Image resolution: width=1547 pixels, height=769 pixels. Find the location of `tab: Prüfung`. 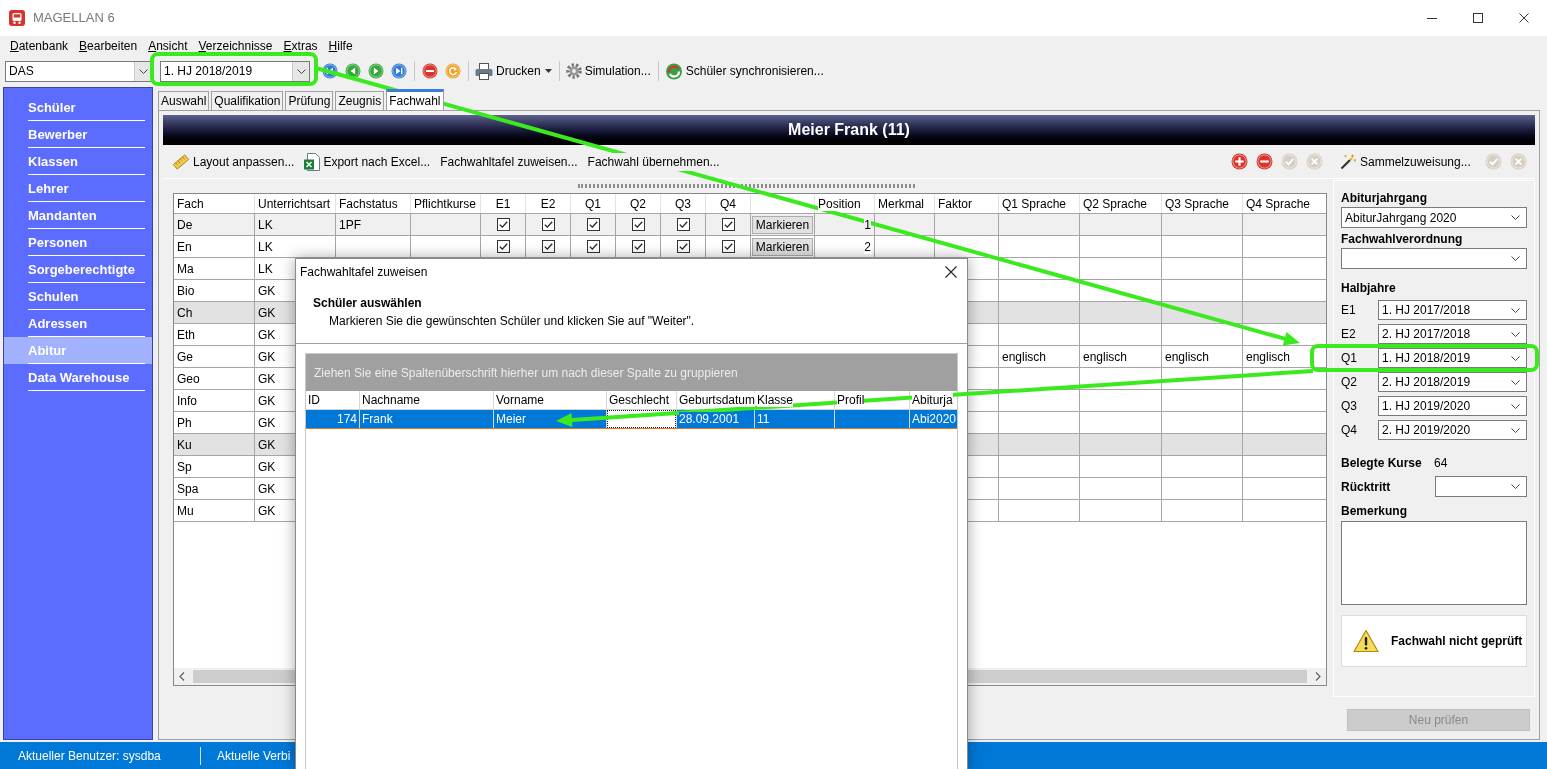

tab: Prüfung is located at coordinates (309, 100).